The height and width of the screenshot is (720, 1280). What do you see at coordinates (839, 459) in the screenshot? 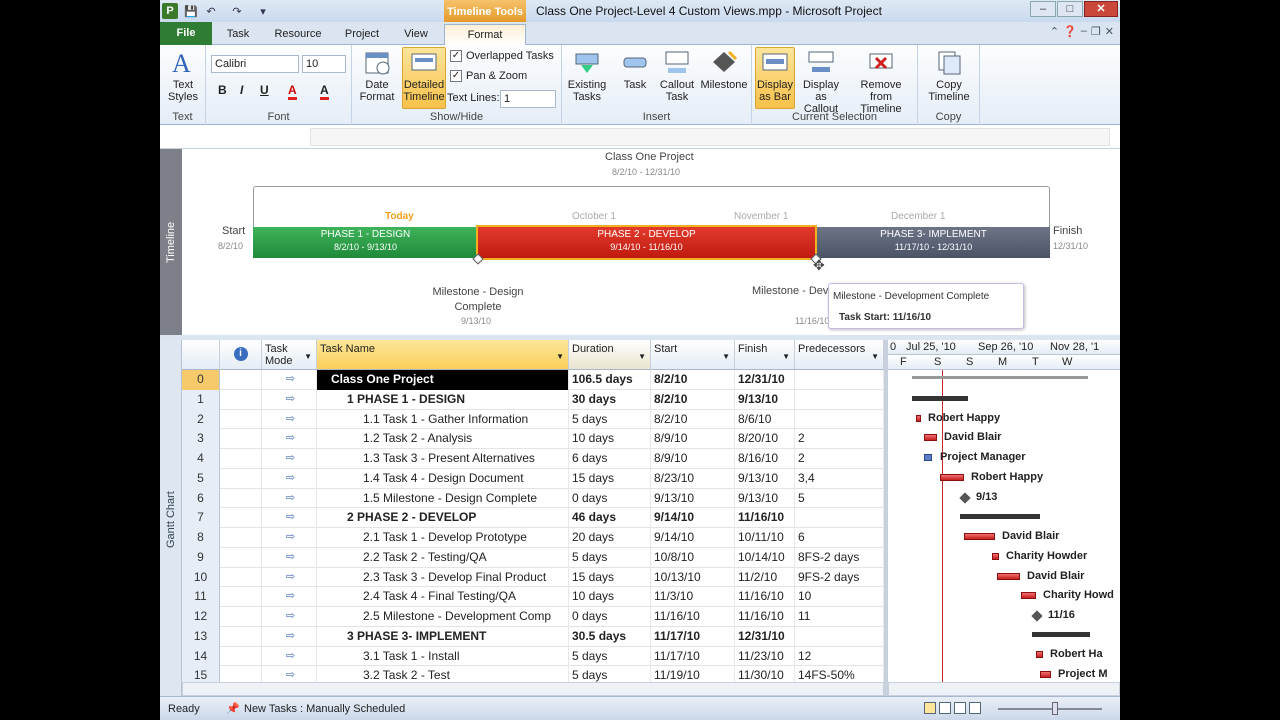
I see `predecessors-cell: 2` at bounding box center [839, 459].